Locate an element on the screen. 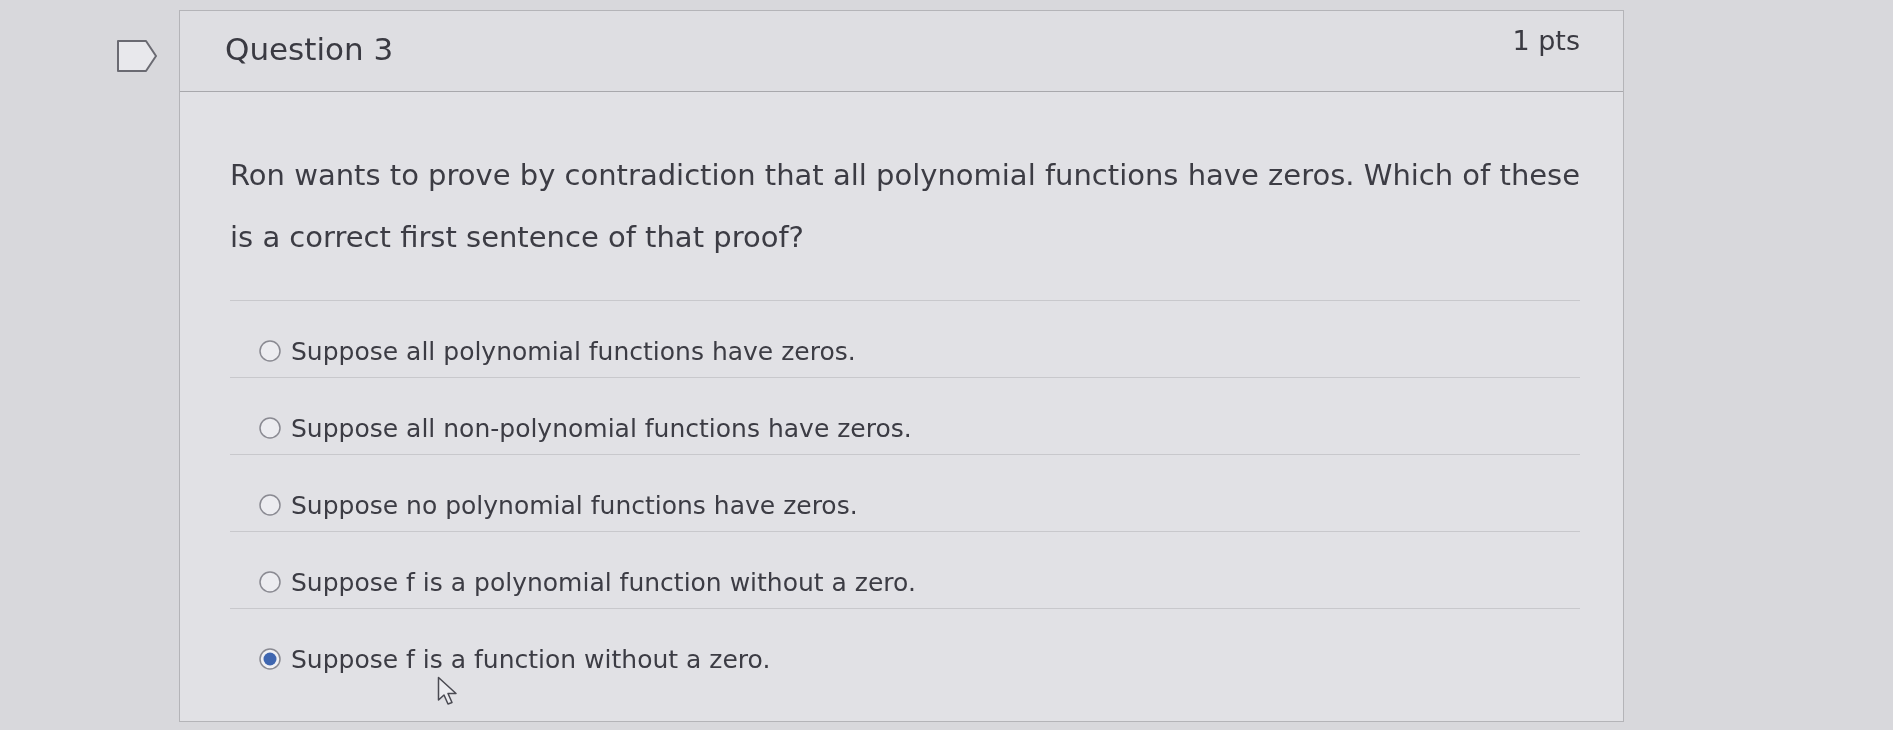  flag-icon is located at coordinates (137, 56).